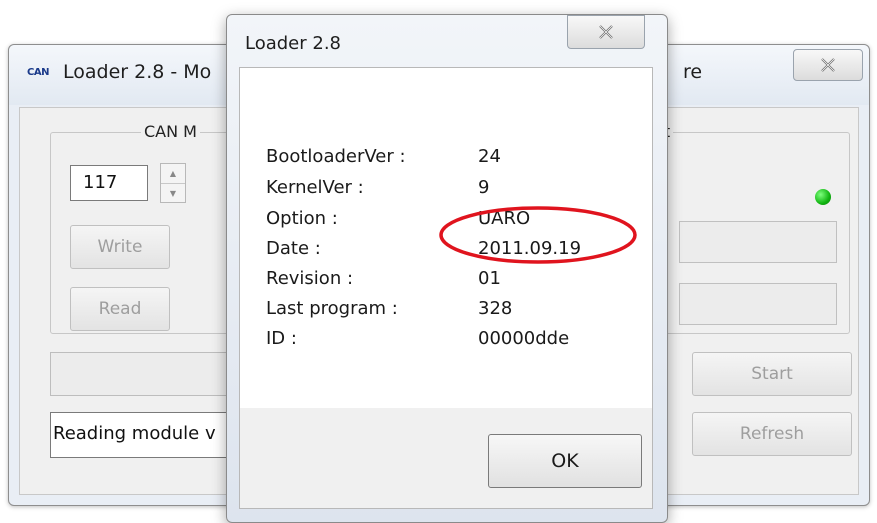 The image size is (877, 523). I want to click on dialog-footer: OK, so click(446, 458).